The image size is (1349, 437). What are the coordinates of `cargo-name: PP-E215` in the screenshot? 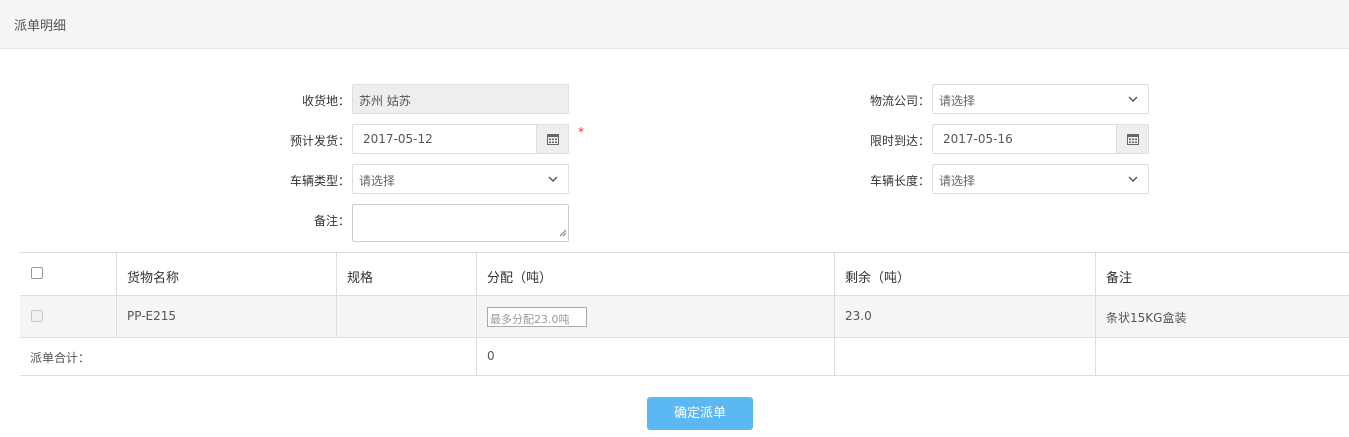 It's located at (152, 316).